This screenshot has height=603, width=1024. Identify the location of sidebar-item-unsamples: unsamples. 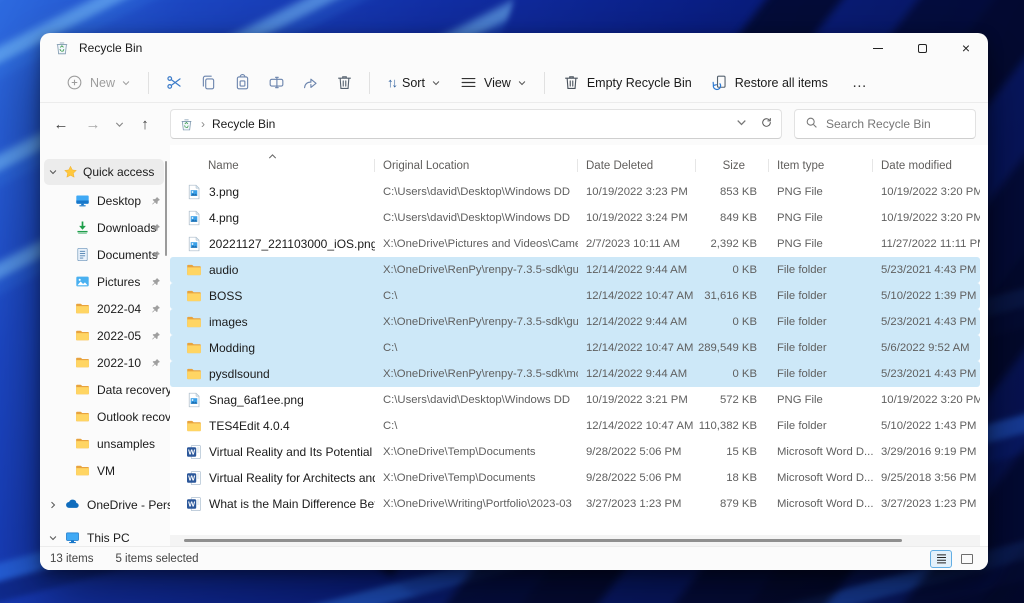
(105, 443).